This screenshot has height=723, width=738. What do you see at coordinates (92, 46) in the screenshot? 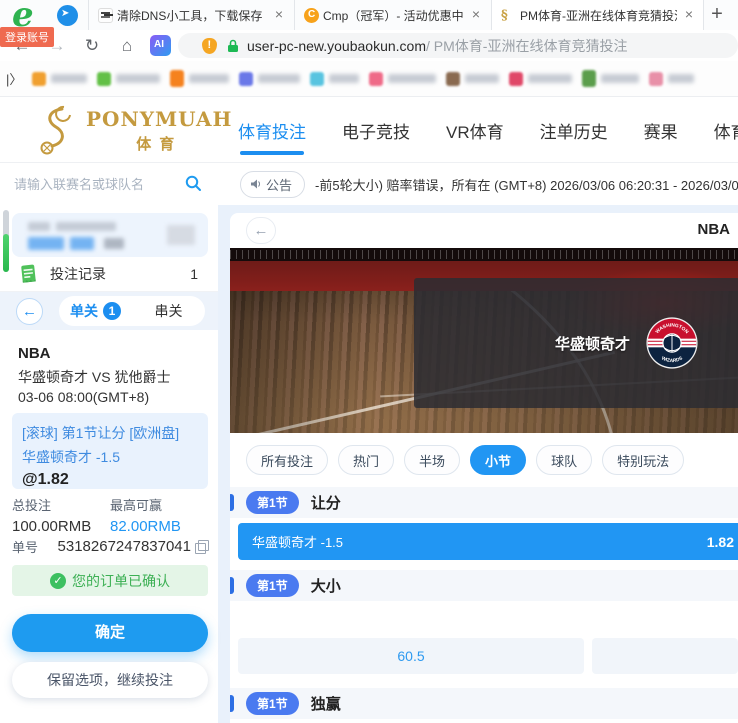
I see `refresh-icon: ↻` at bounding box center [92, 46].